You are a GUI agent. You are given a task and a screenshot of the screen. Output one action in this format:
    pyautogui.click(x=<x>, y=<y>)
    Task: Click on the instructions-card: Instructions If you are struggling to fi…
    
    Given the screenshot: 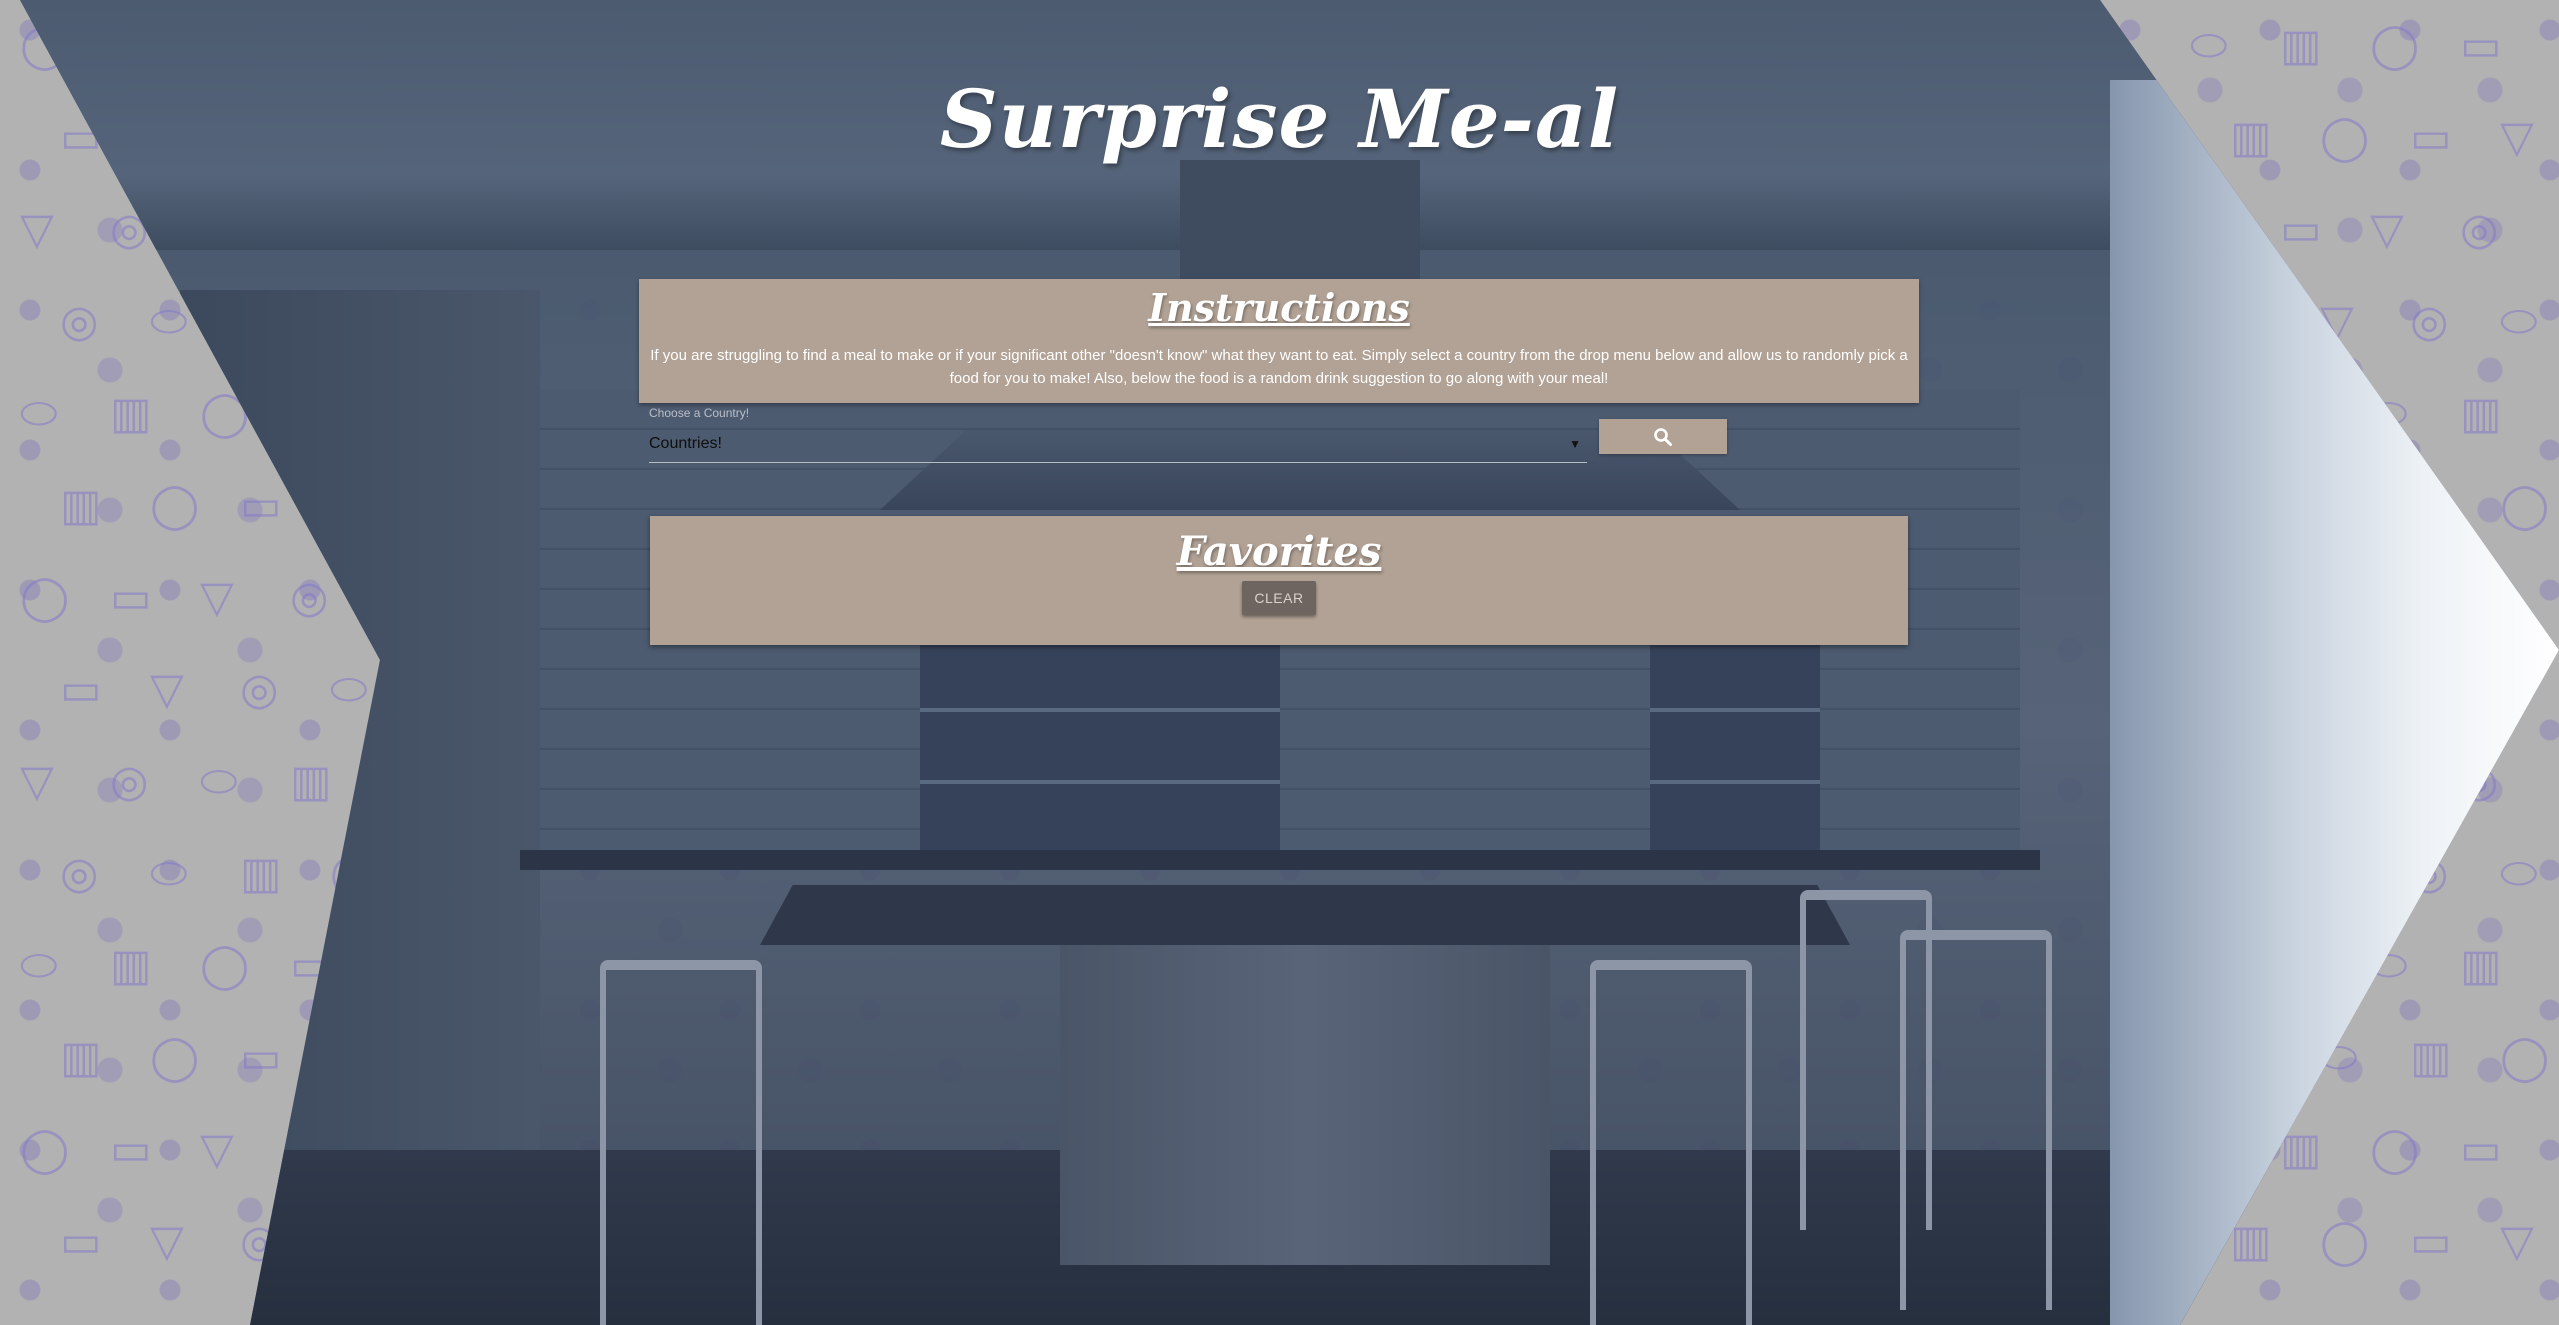 What is the action you would take?
    pyautogui.click(x=1279, y=341)
    